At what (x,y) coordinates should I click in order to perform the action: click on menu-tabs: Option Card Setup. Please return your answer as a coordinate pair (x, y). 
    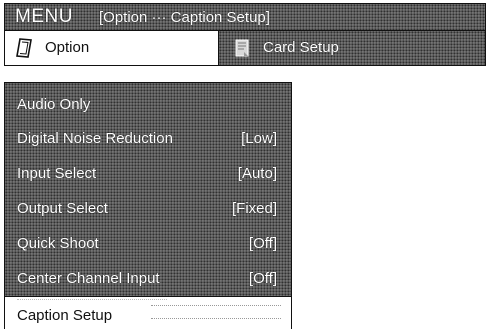
    Looking at the image, I should click on (245, 48).